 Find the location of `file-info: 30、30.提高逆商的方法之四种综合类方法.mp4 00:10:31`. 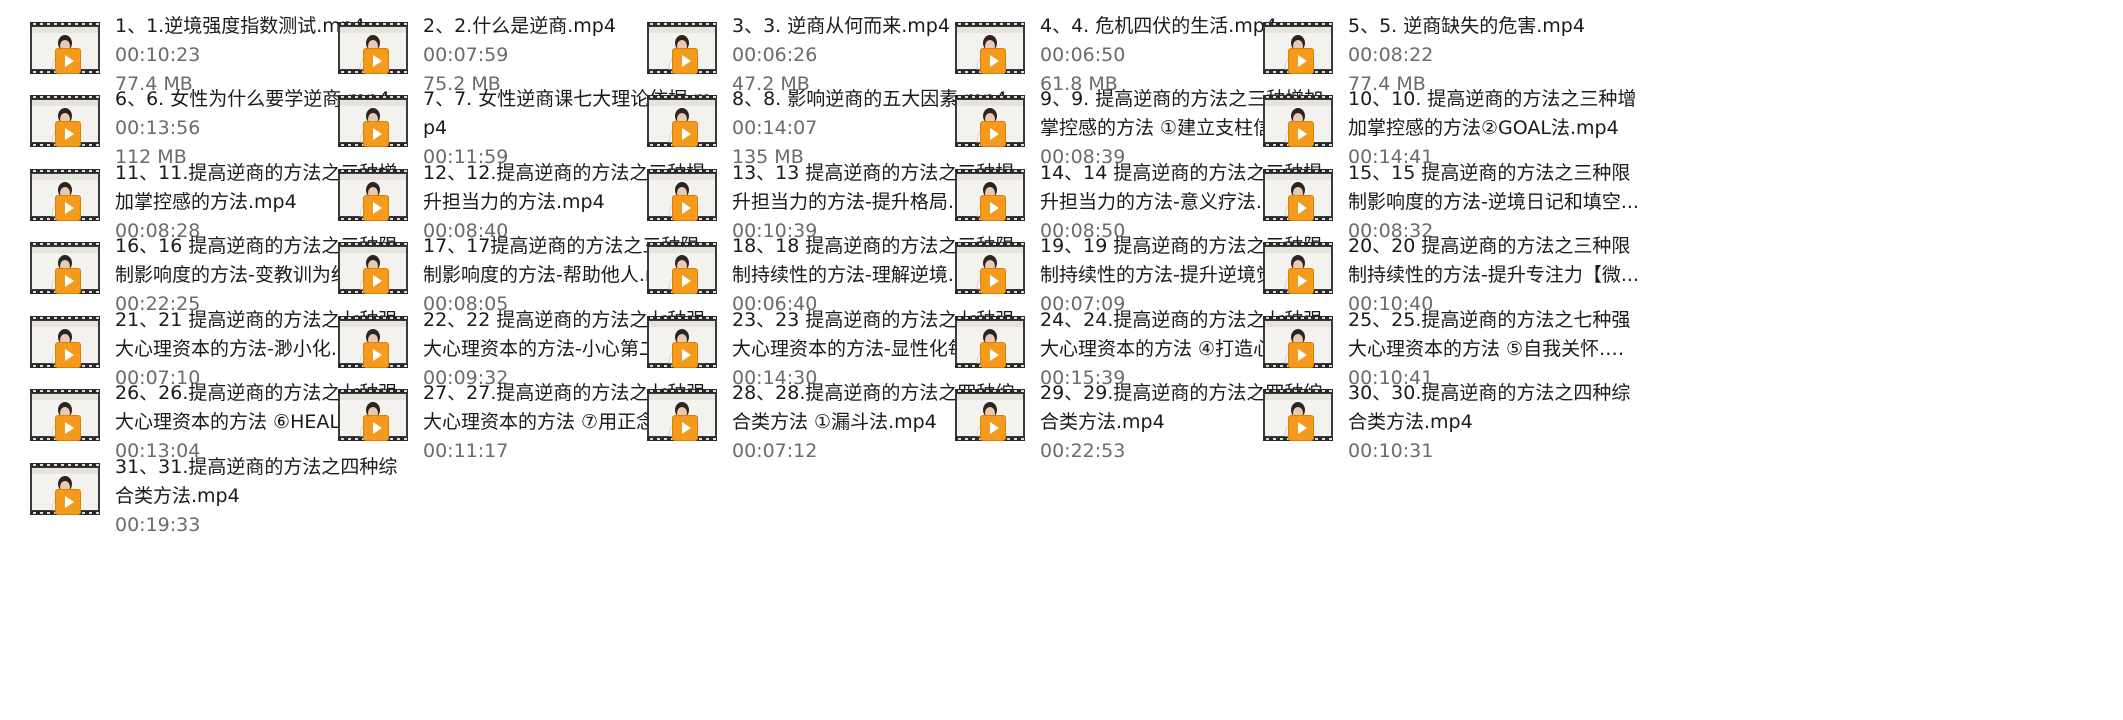

file-info: 30、30.提高逆商的方法之四种综合类方法.mp4 00:10:31 is located at coordinates (1494, 422).